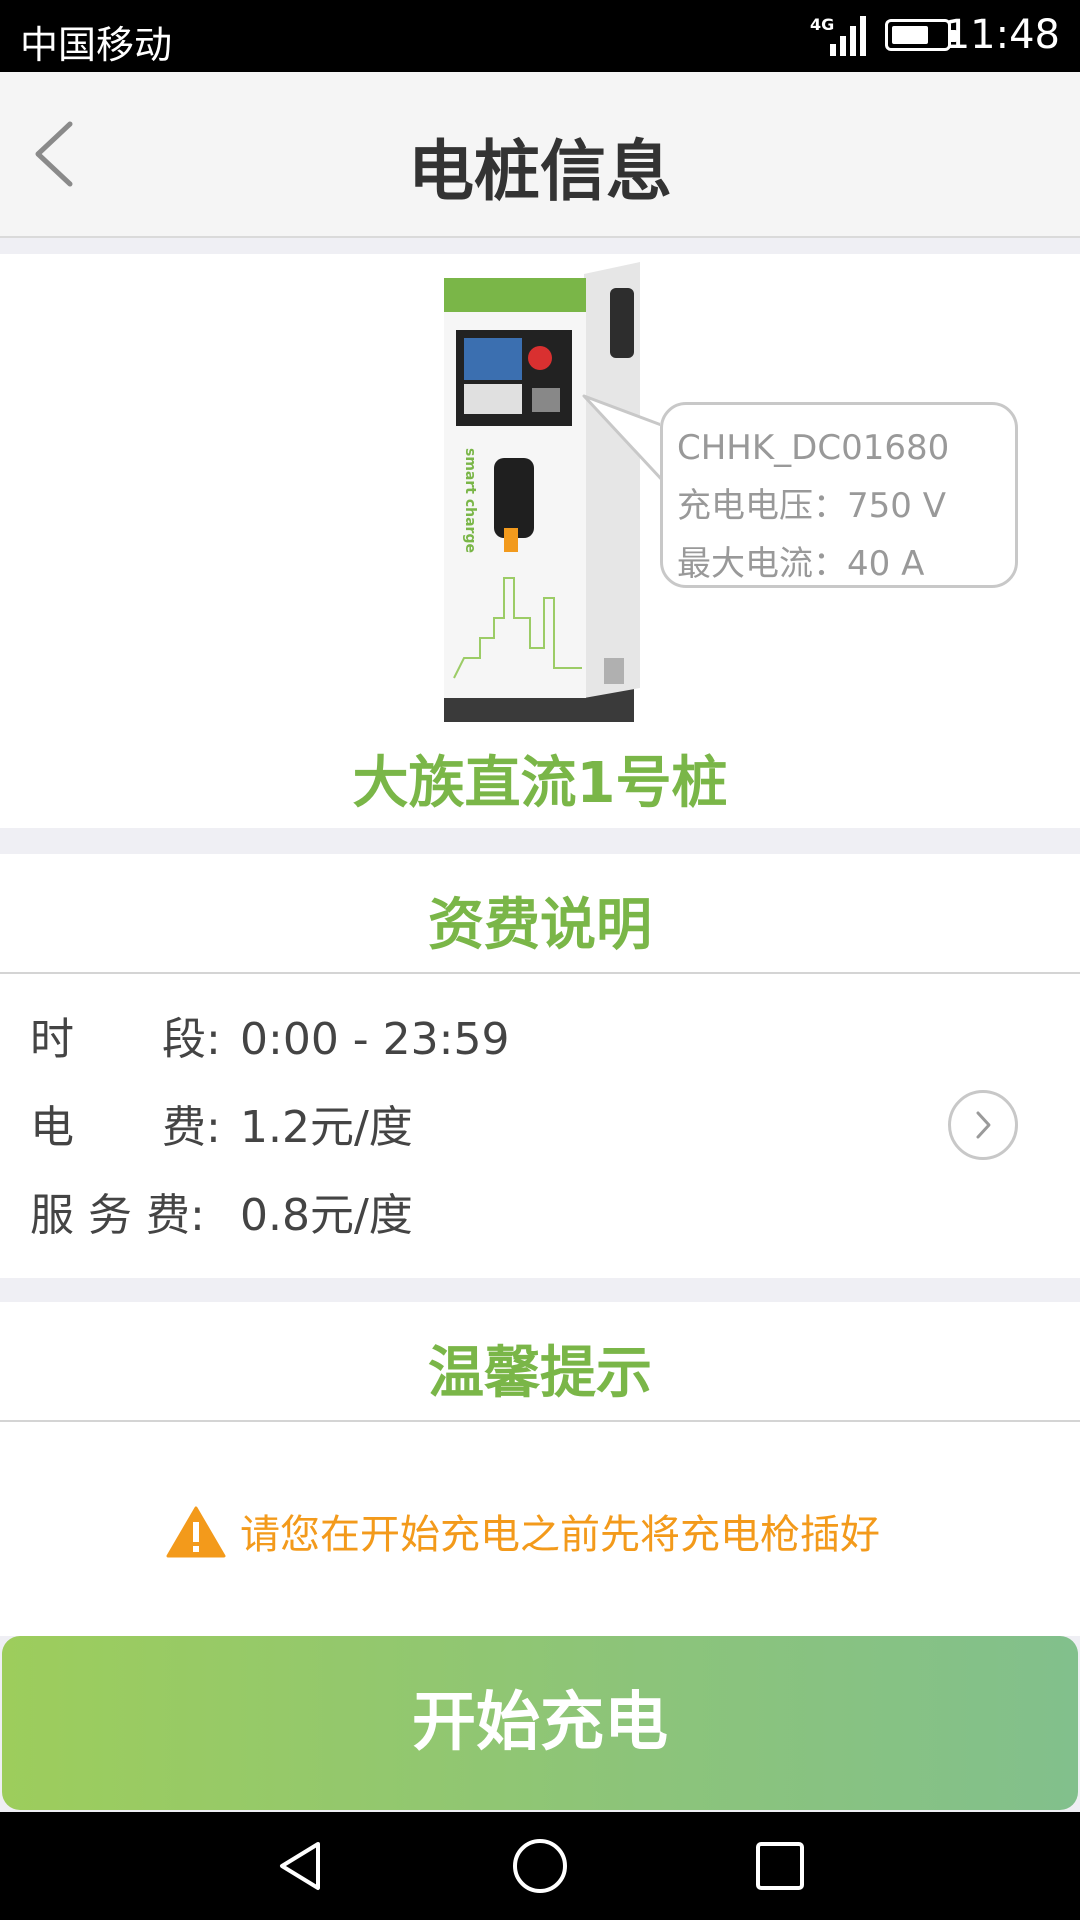 The width and height of the screenshot is (1080, 1920). What do you see at coordinates (326, 1215) in the screenshot?
I see `fee-value: 0.8元/度` at bounding box center [326, 1215].